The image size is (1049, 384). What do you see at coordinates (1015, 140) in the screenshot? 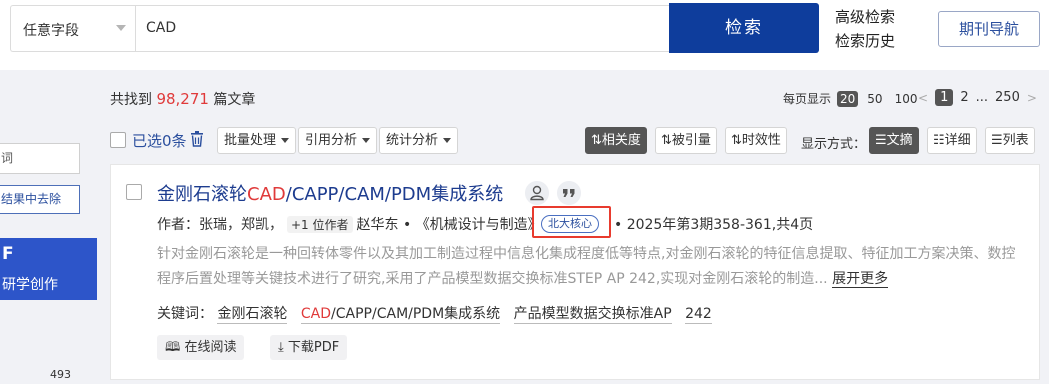
I see `display-list-label: 列表` at bounding box center [1015, 140].